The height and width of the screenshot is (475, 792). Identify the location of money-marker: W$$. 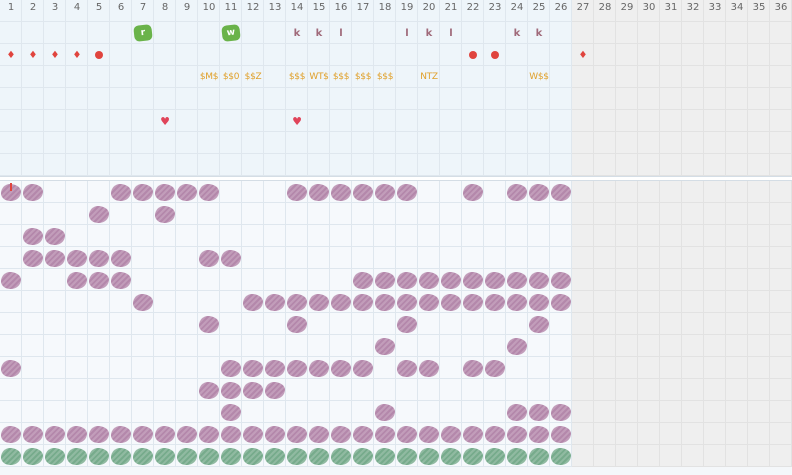
(539, 77).